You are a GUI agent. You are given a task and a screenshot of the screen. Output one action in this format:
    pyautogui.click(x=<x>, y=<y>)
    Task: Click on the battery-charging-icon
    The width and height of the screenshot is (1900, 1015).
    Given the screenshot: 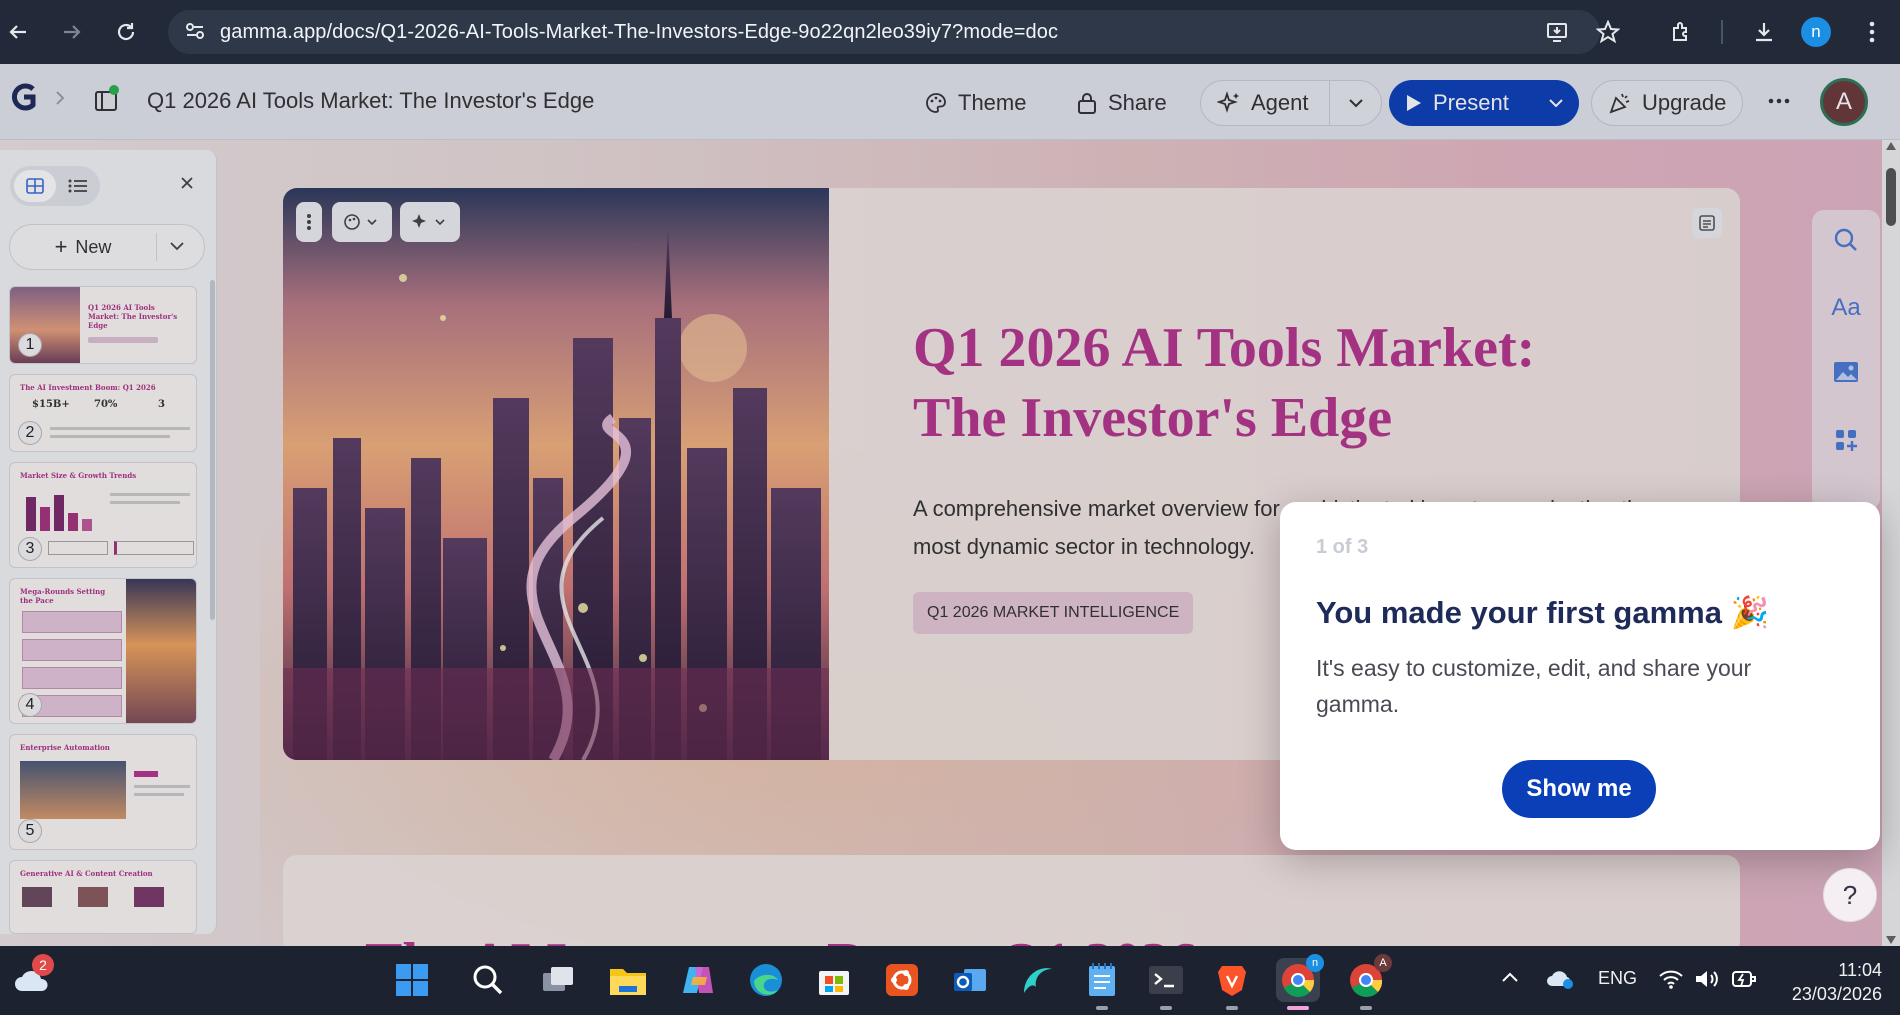 What is the action you would take?
    pyautogui.click(x=1744, y=981)
    